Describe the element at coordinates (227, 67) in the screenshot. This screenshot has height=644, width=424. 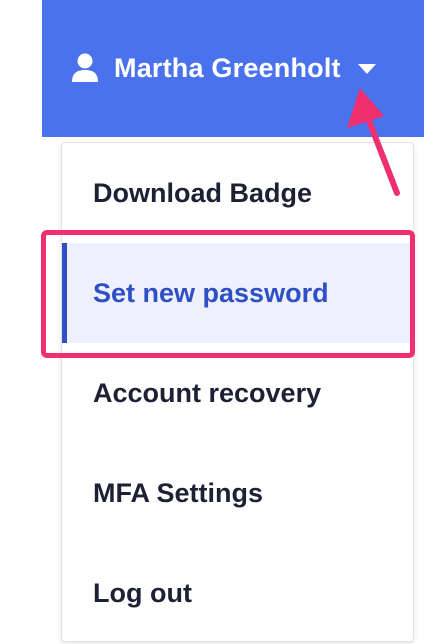
I see `user-name-label: Martha Greenholt` at that location.